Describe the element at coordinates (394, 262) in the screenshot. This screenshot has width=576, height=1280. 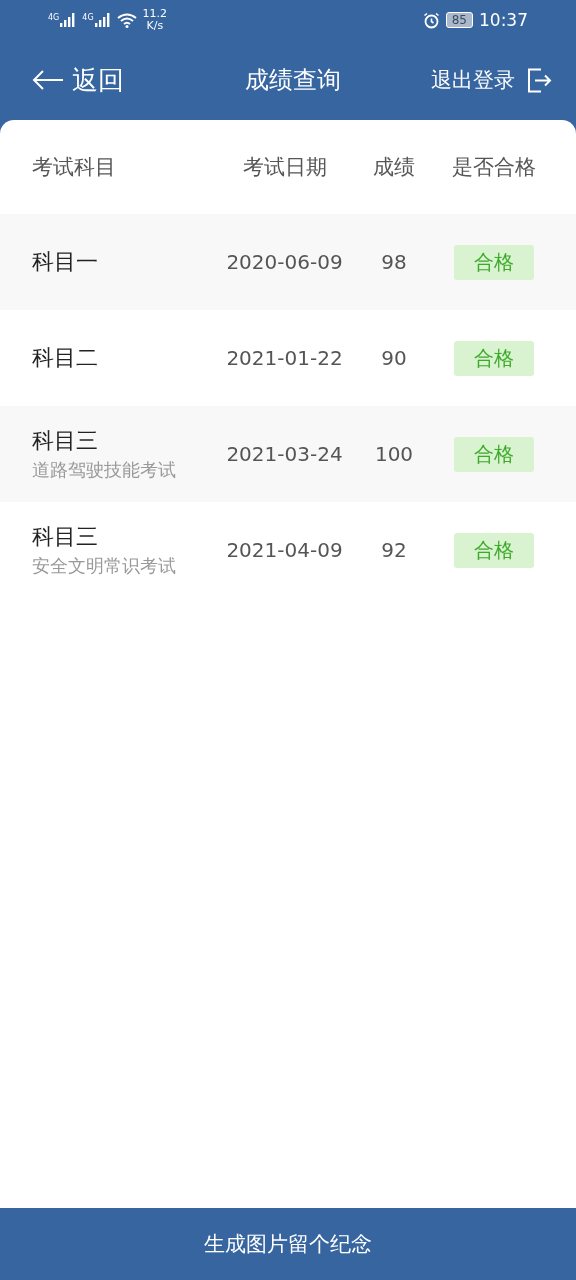
I see `exam-score: 98` at that location.